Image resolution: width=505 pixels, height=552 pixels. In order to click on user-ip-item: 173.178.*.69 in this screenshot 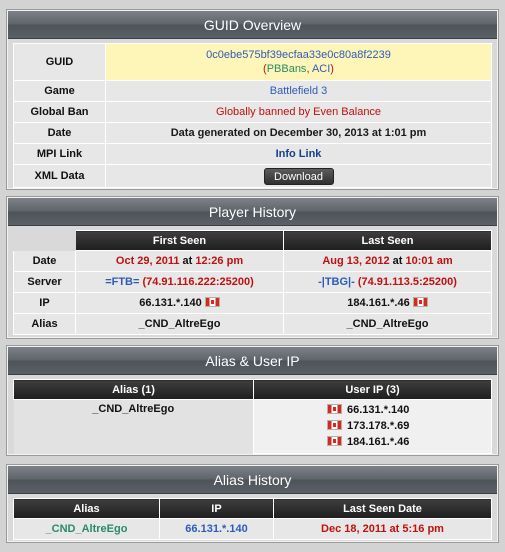, I will do `click(407, 426)`.